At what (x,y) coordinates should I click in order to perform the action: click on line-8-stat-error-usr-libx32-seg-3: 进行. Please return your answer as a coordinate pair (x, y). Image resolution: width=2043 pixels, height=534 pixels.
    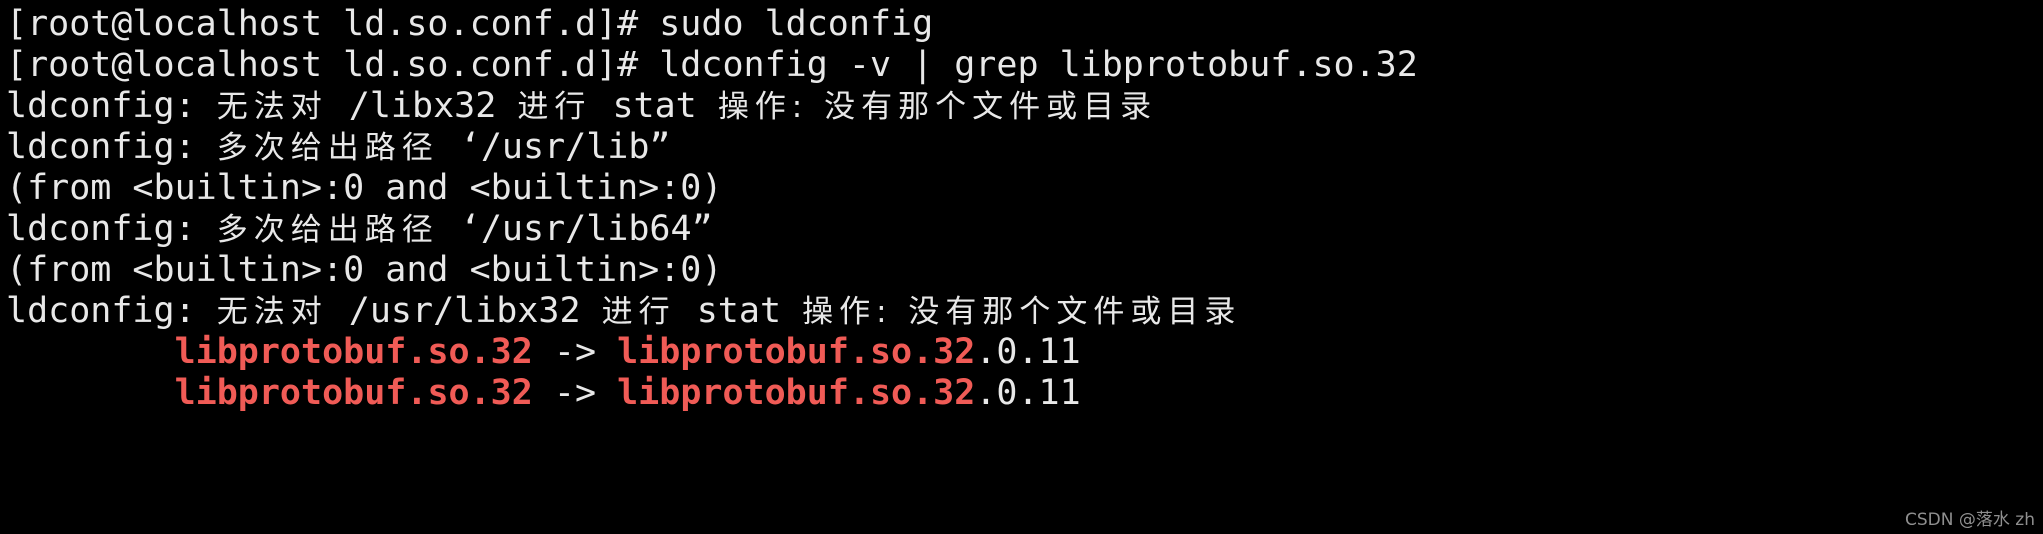
    Looking at the image, I should click on (638, 312).